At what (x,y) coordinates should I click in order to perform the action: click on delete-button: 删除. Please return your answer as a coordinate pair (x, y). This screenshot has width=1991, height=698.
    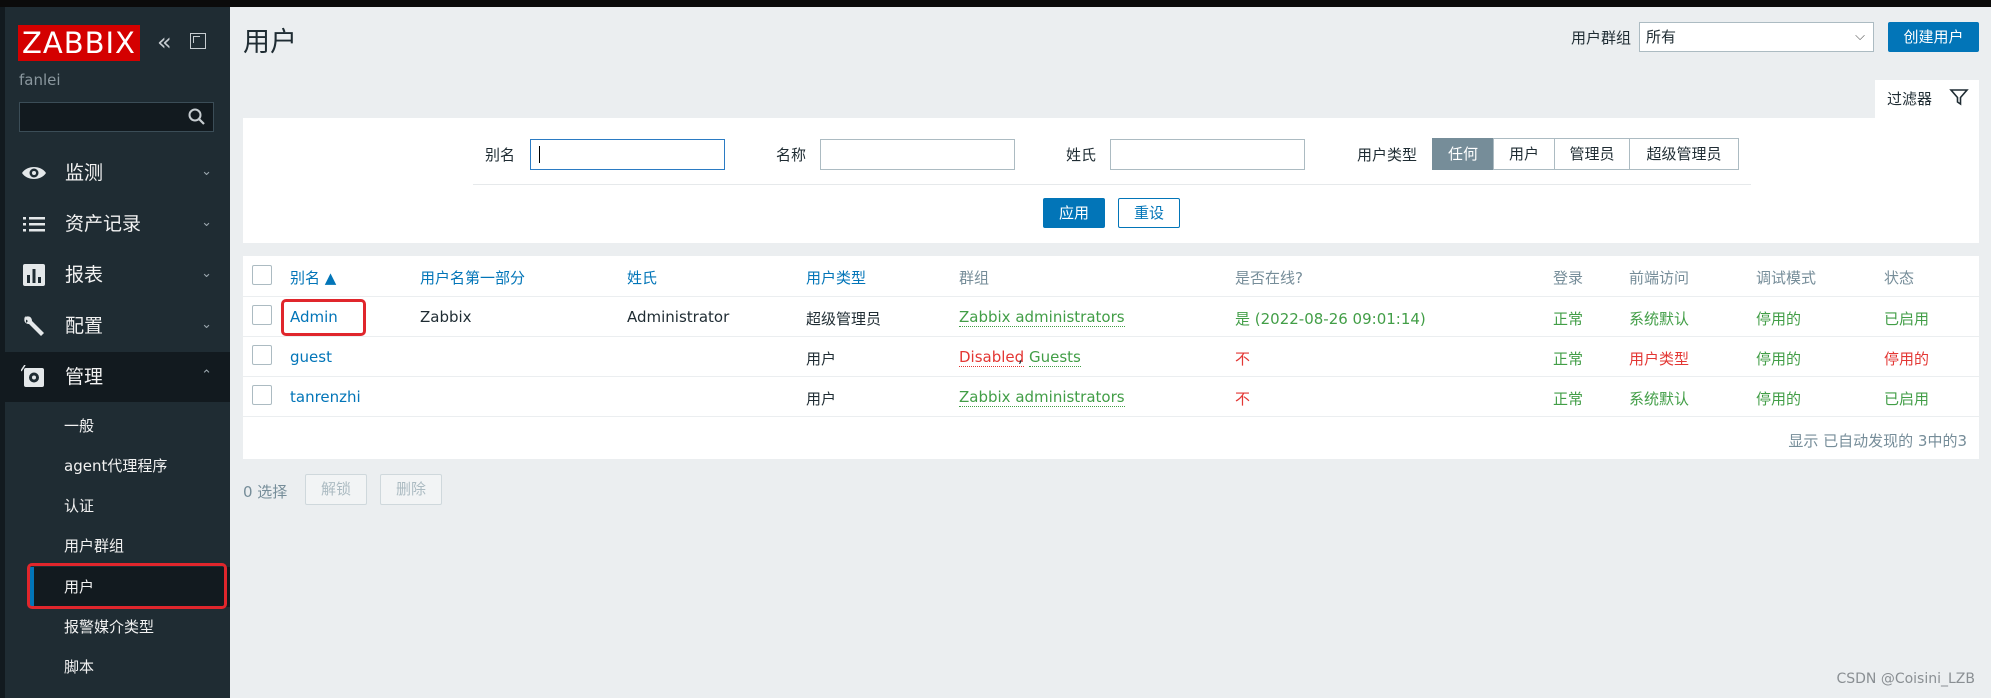
    Looking at the image, I should click on (411, 489).